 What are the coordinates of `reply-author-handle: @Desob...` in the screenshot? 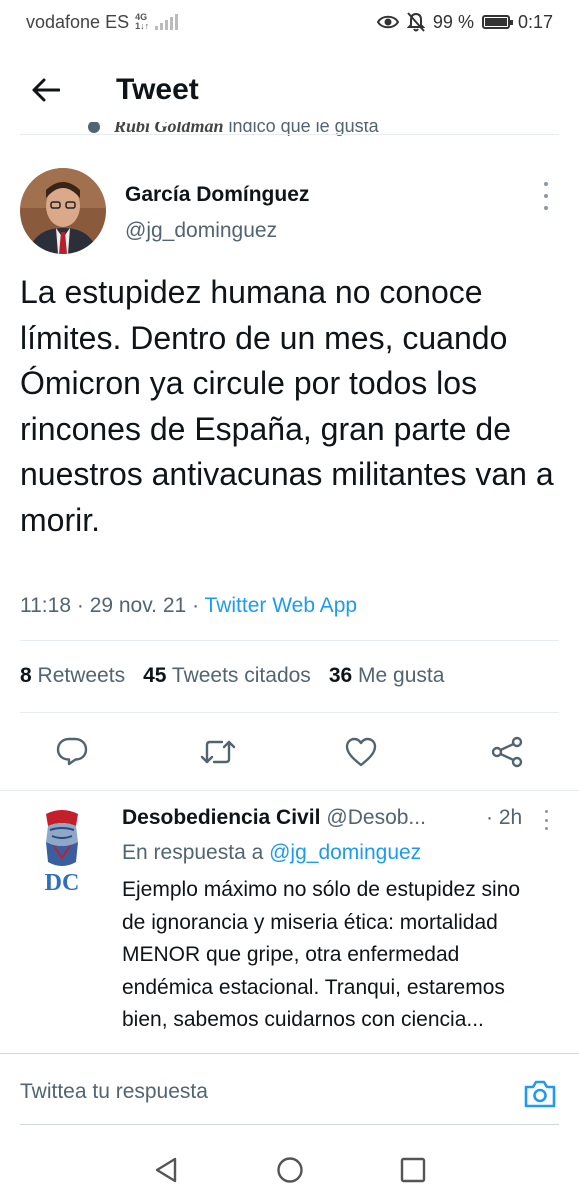 It's located at (376, 818).